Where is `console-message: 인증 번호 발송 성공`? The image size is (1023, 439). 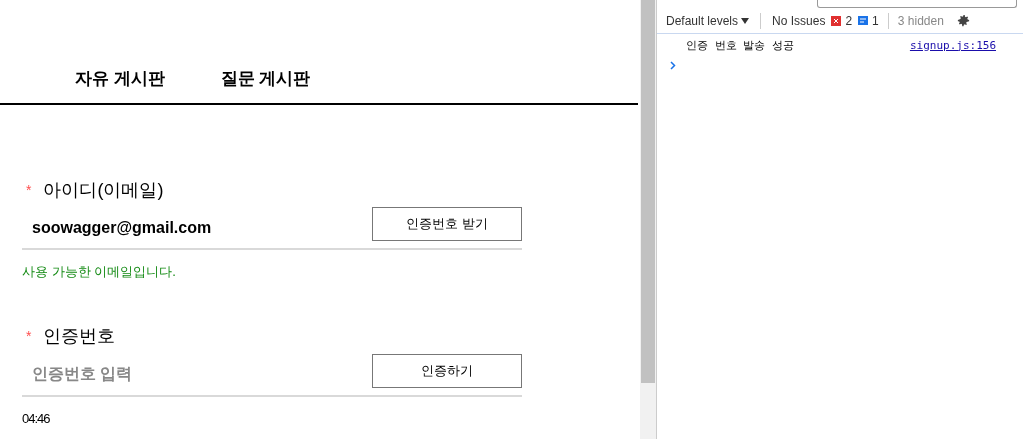
console-message: 인증 번호 발송 성공 is located at coordinates (740, 45).